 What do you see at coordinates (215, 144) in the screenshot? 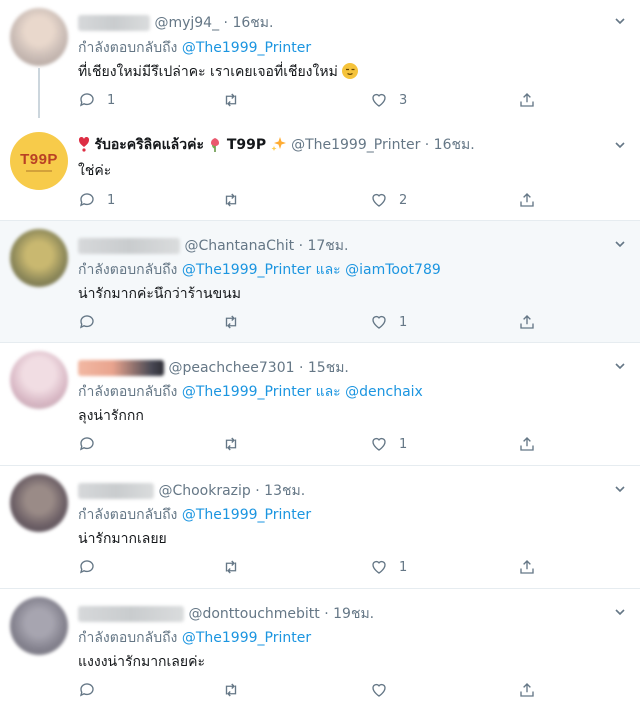
I see `tulip-emoji-icon` at bounding box center [215, 144].